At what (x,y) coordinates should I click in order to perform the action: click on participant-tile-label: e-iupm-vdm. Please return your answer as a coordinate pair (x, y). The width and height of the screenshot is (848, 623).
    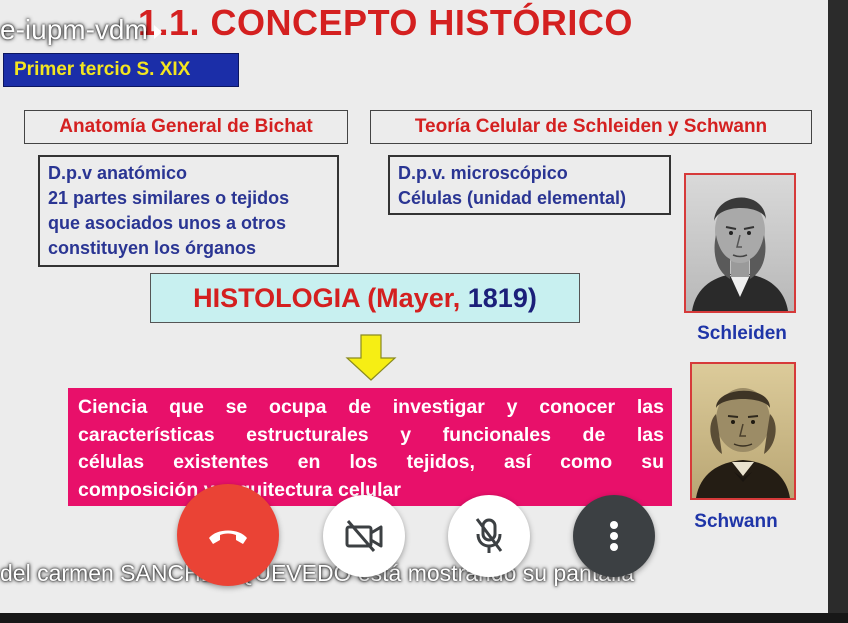
    Looking at the image, I should click on (81, 30).